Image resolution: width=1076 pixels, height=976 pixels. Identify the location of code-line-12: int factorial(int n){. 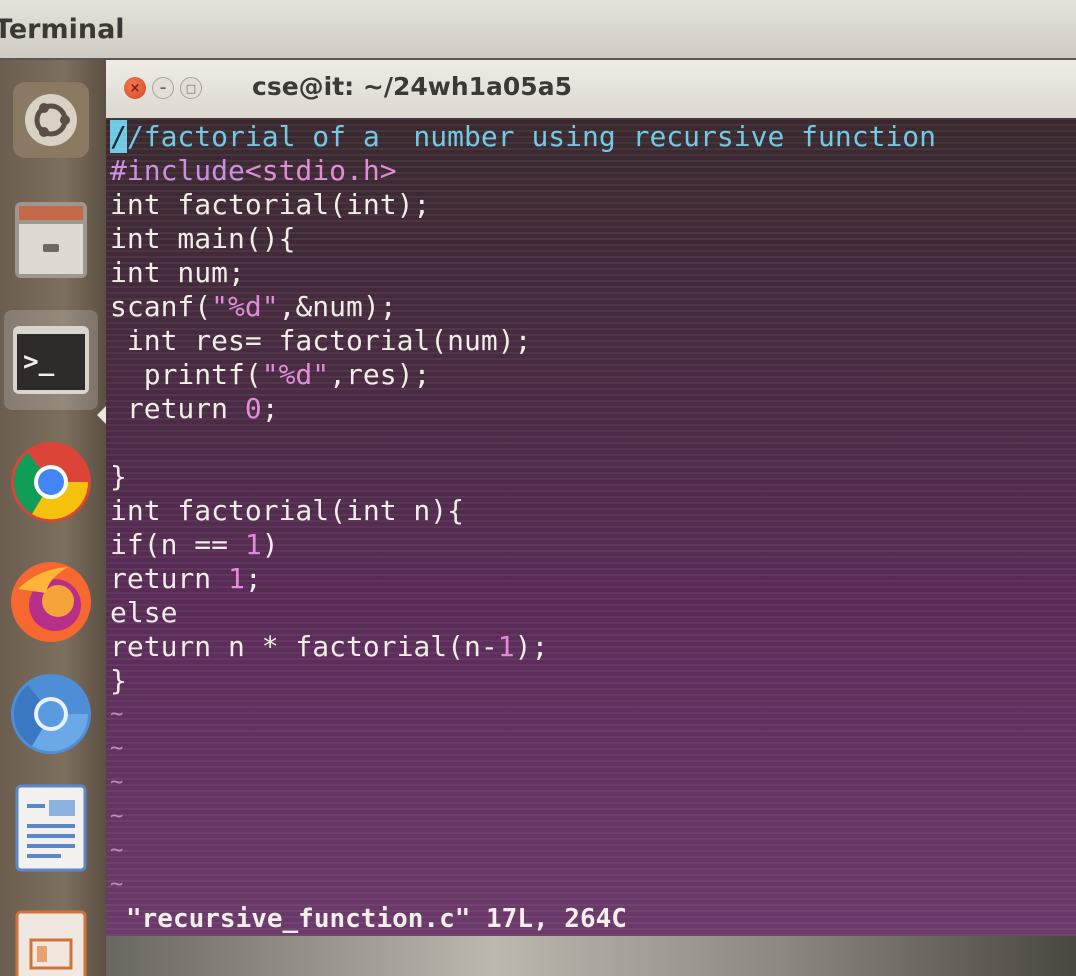
(287, 510).